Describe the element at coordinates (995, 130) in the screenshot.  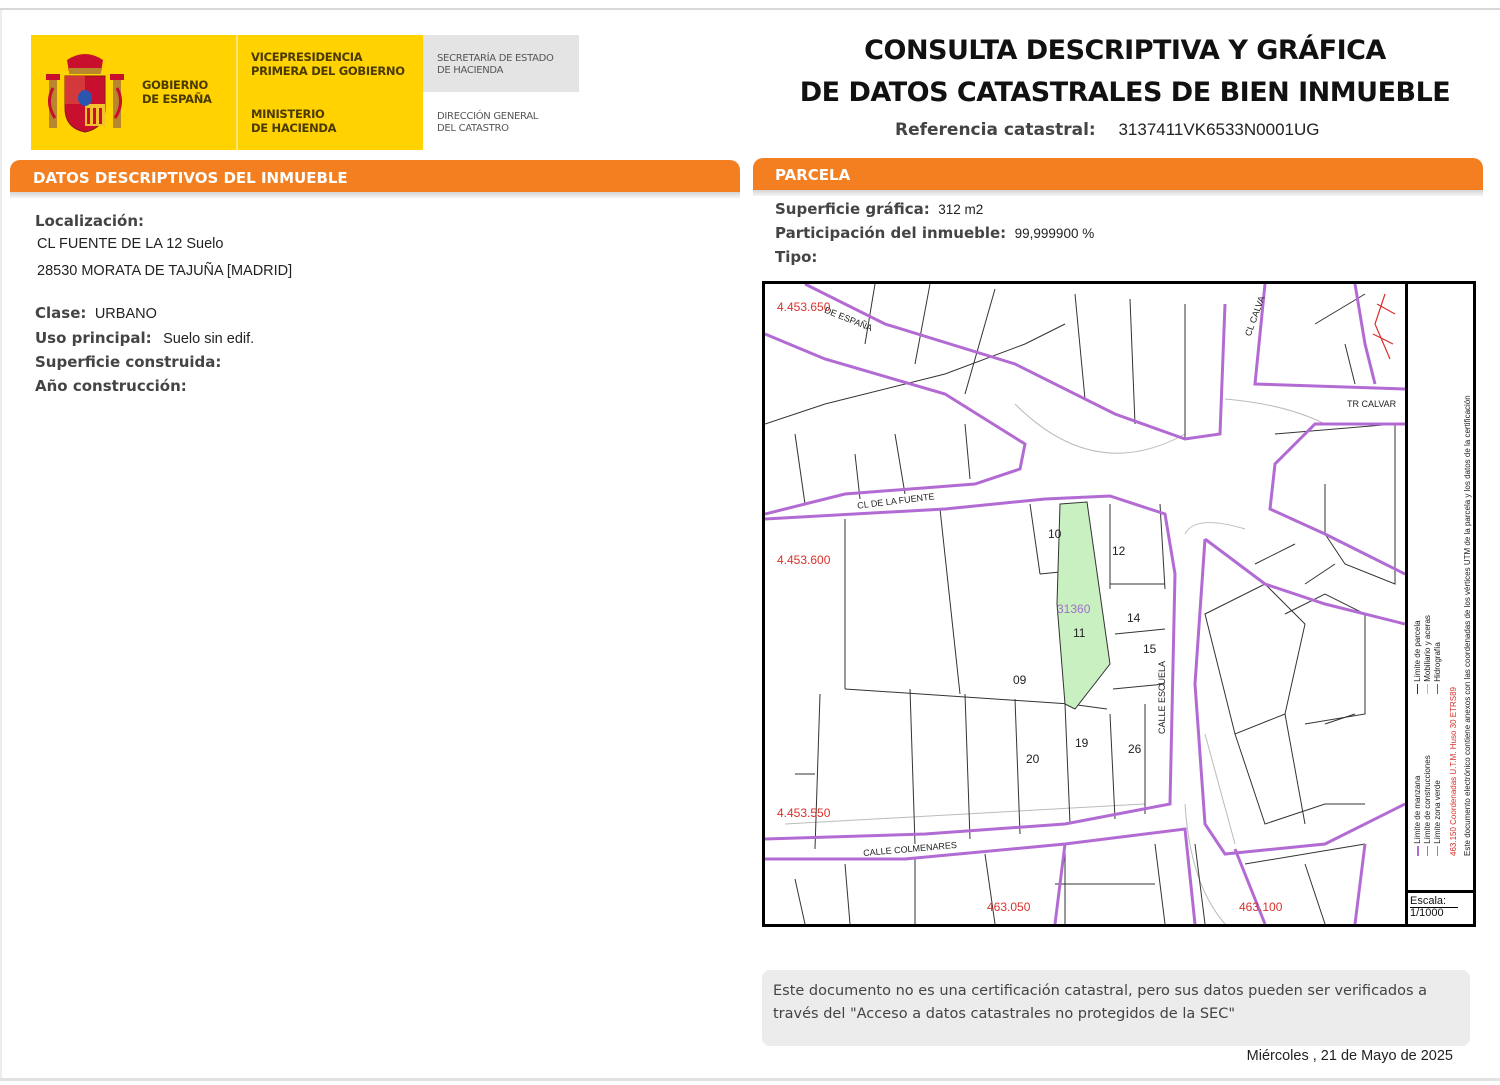
I see `reference-label: Referencia catastral:` at that location.